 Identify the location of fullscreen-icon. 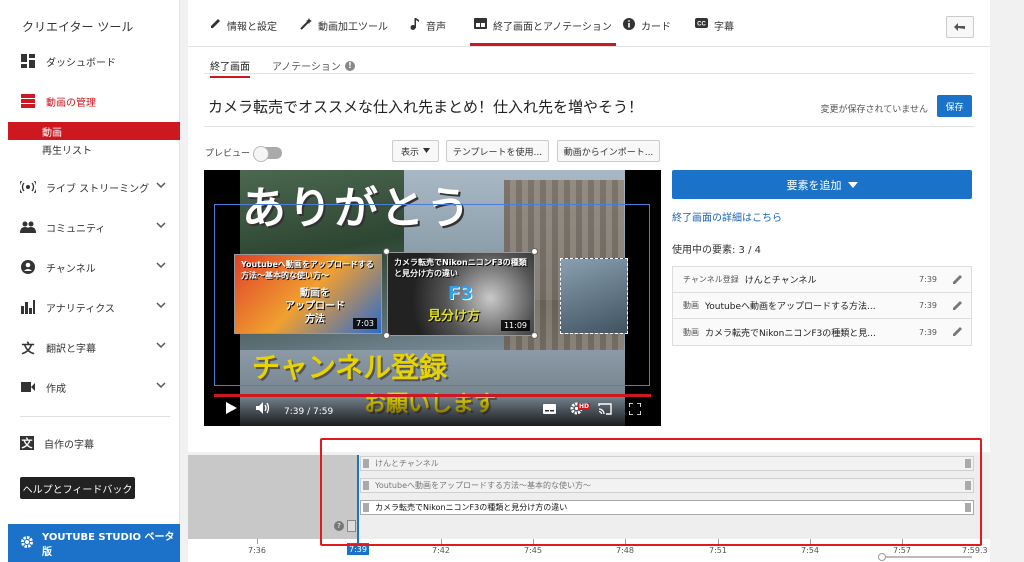
(635, 410).